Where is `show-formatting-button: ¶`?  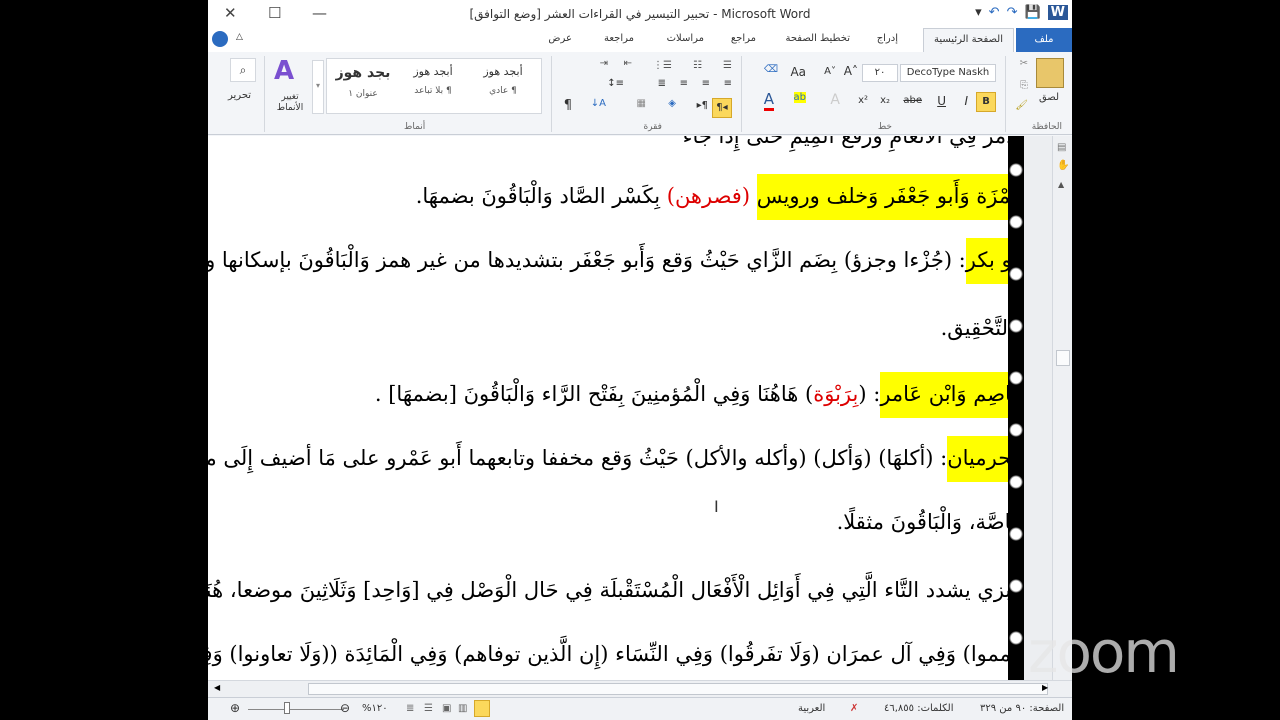
show-formatting-button: ¶ is located at coordinates (568, 105).